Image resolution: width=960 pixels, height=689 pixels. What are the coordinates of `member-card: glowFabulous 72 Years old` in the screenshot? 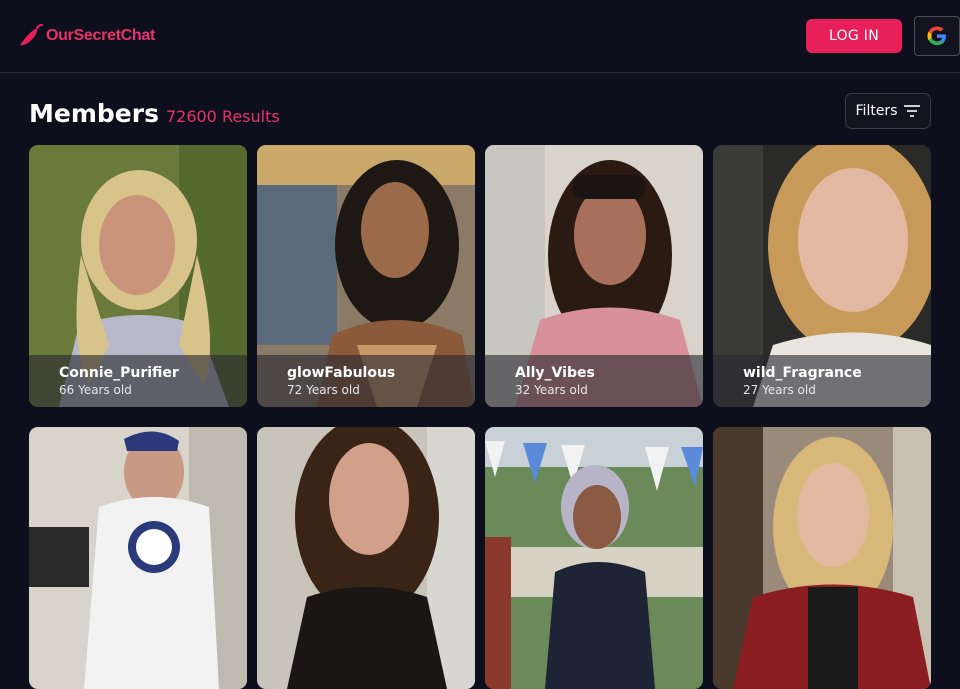 It's located at (366, 276).